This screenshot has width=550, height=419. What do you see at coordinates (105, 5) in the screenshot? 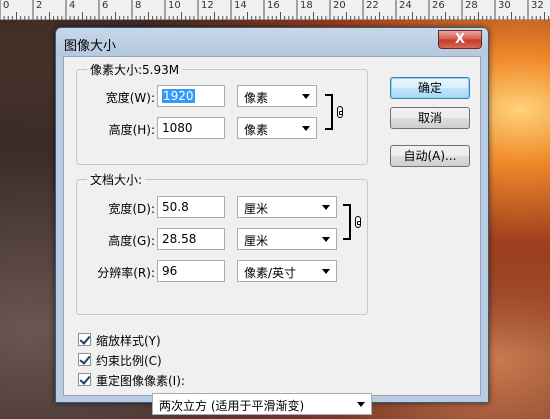
I see `ruler-label: 6` at bounding box center [105, 5].